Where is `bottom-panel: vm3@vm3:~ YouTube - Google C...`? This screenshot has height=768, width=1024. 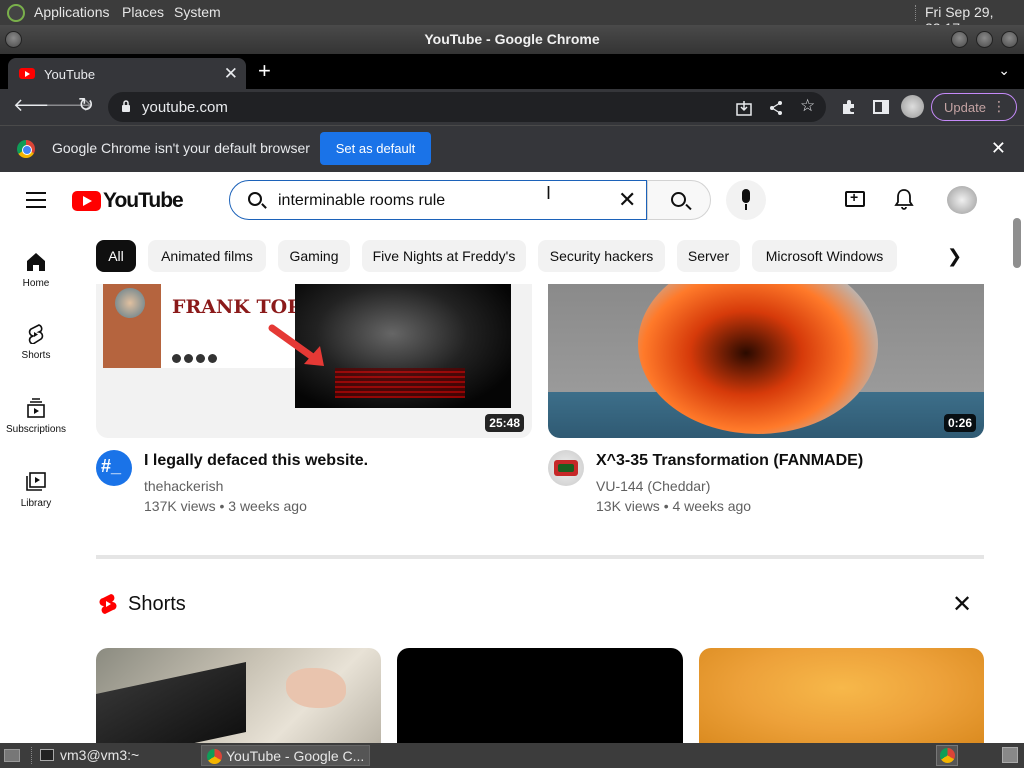
bottom-panel: vm3@vm3:~ YouTube - Google C... is located at coordinates (512, 755).